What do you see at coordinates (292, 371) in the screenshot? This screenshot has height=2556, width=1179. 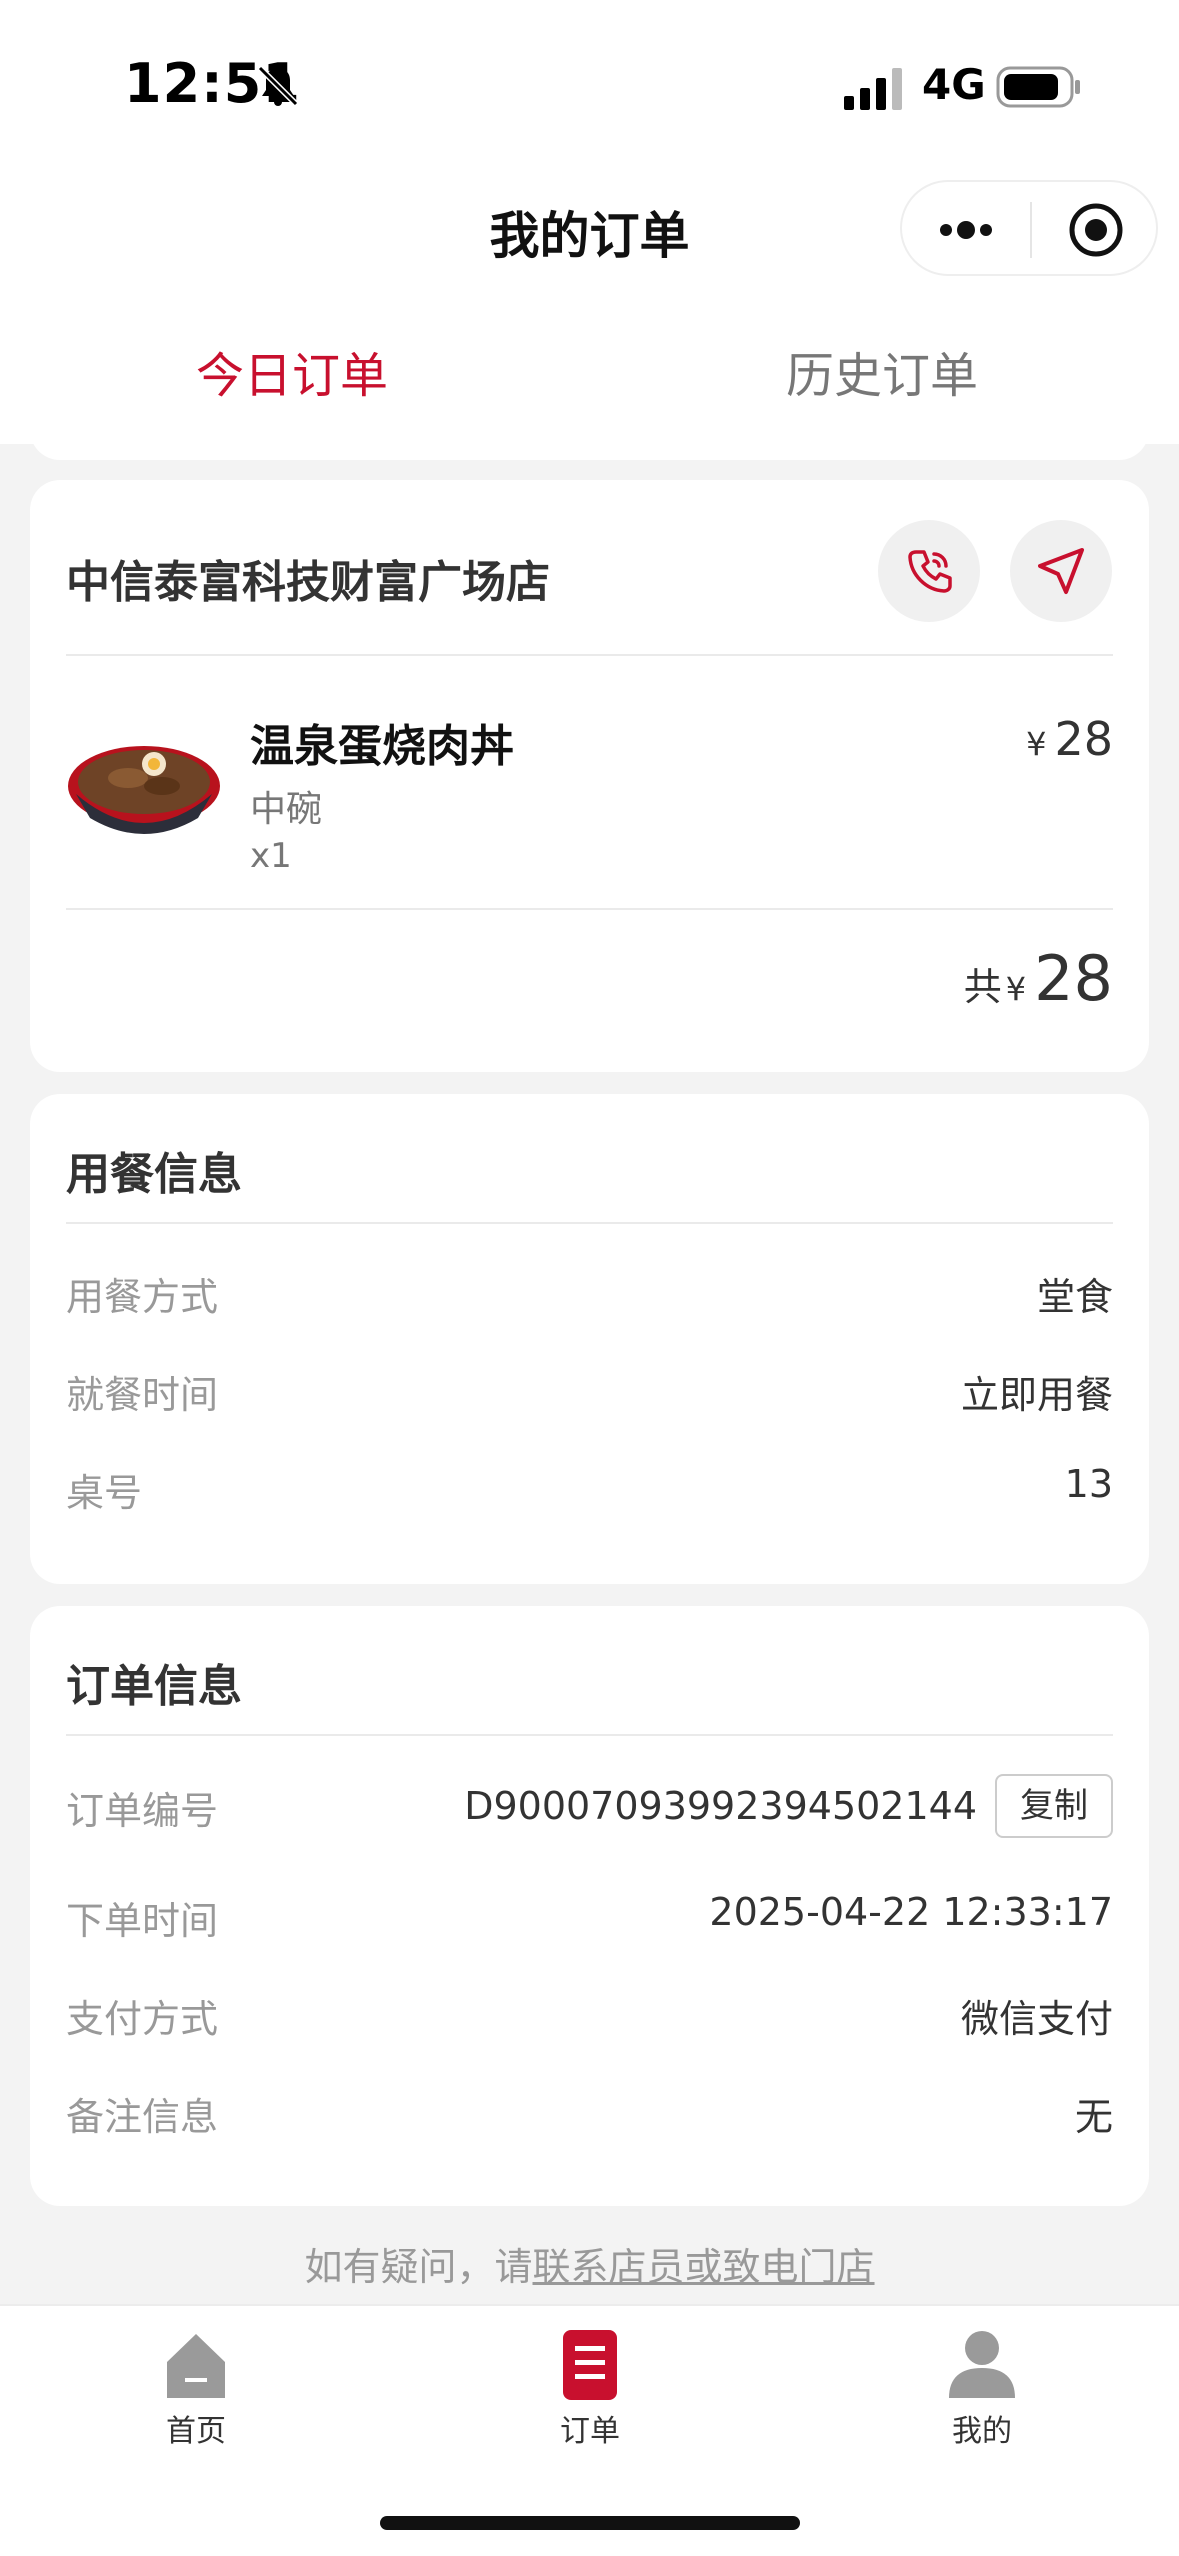 I see `tab-today: 今日订单` at bounding box center [292, 371].